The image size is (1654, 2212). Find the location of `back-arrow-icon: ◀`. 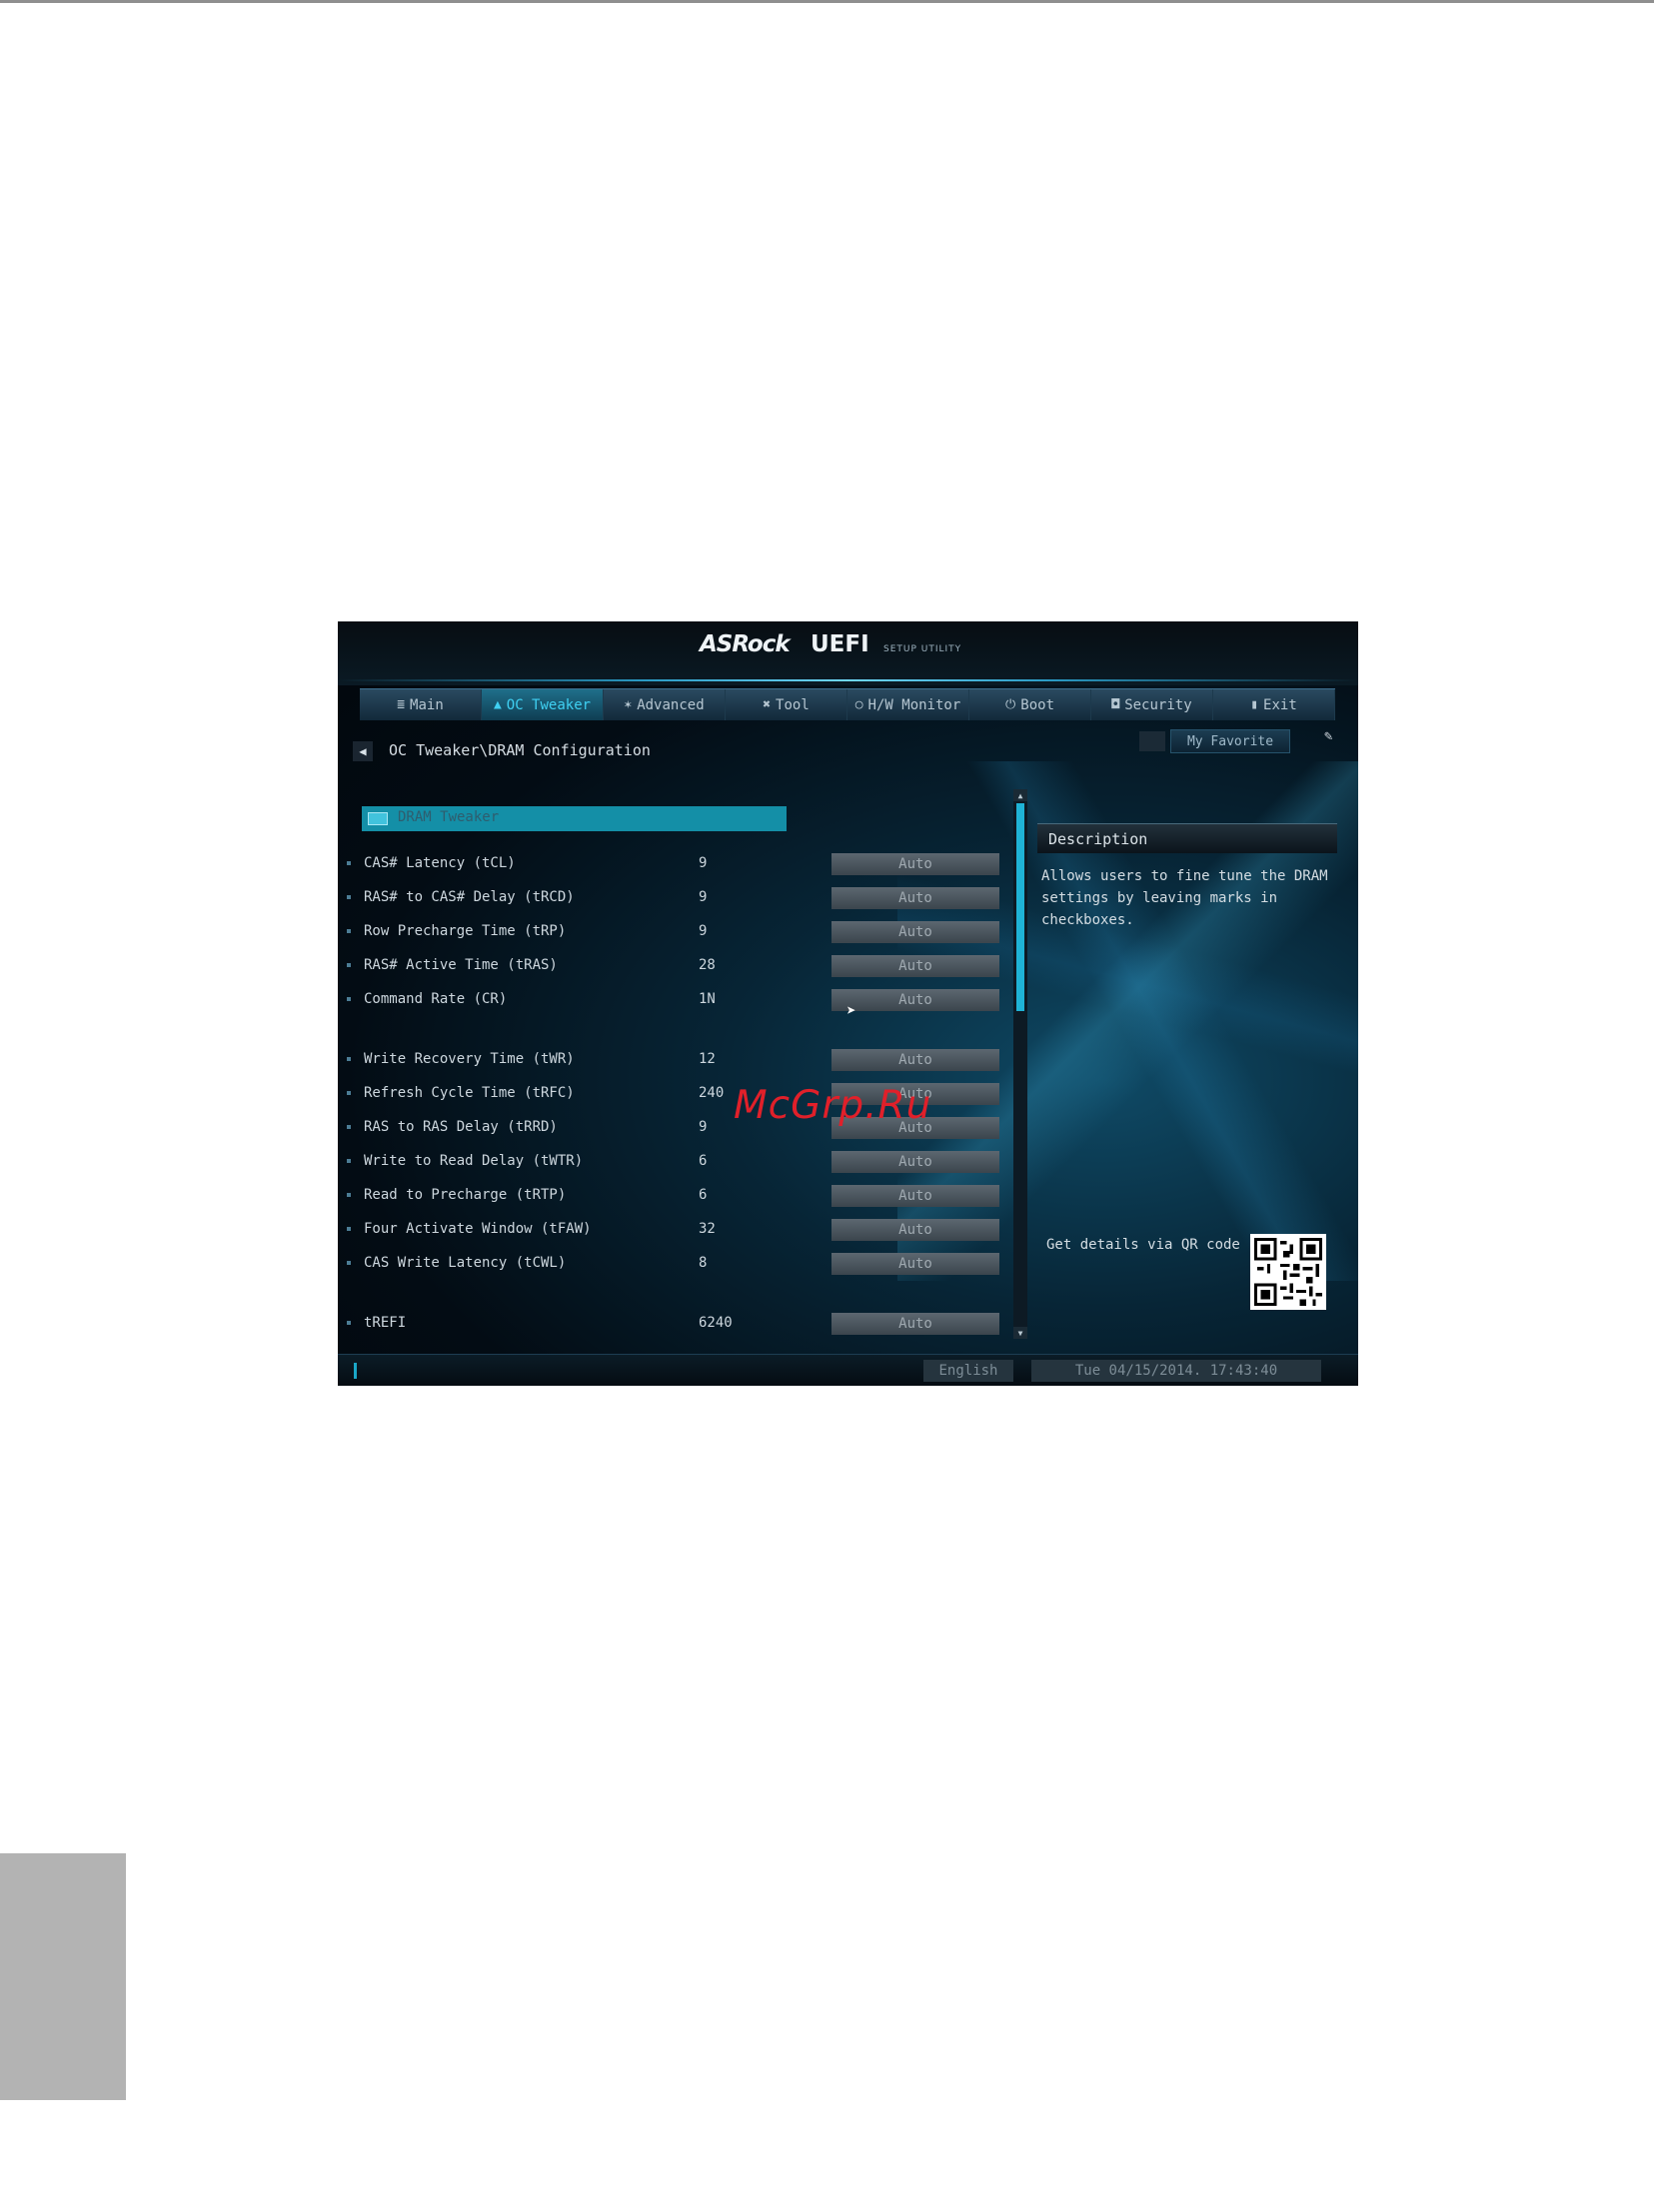

back-arrow-icon: ◀ is located at coordinates (363, 751).